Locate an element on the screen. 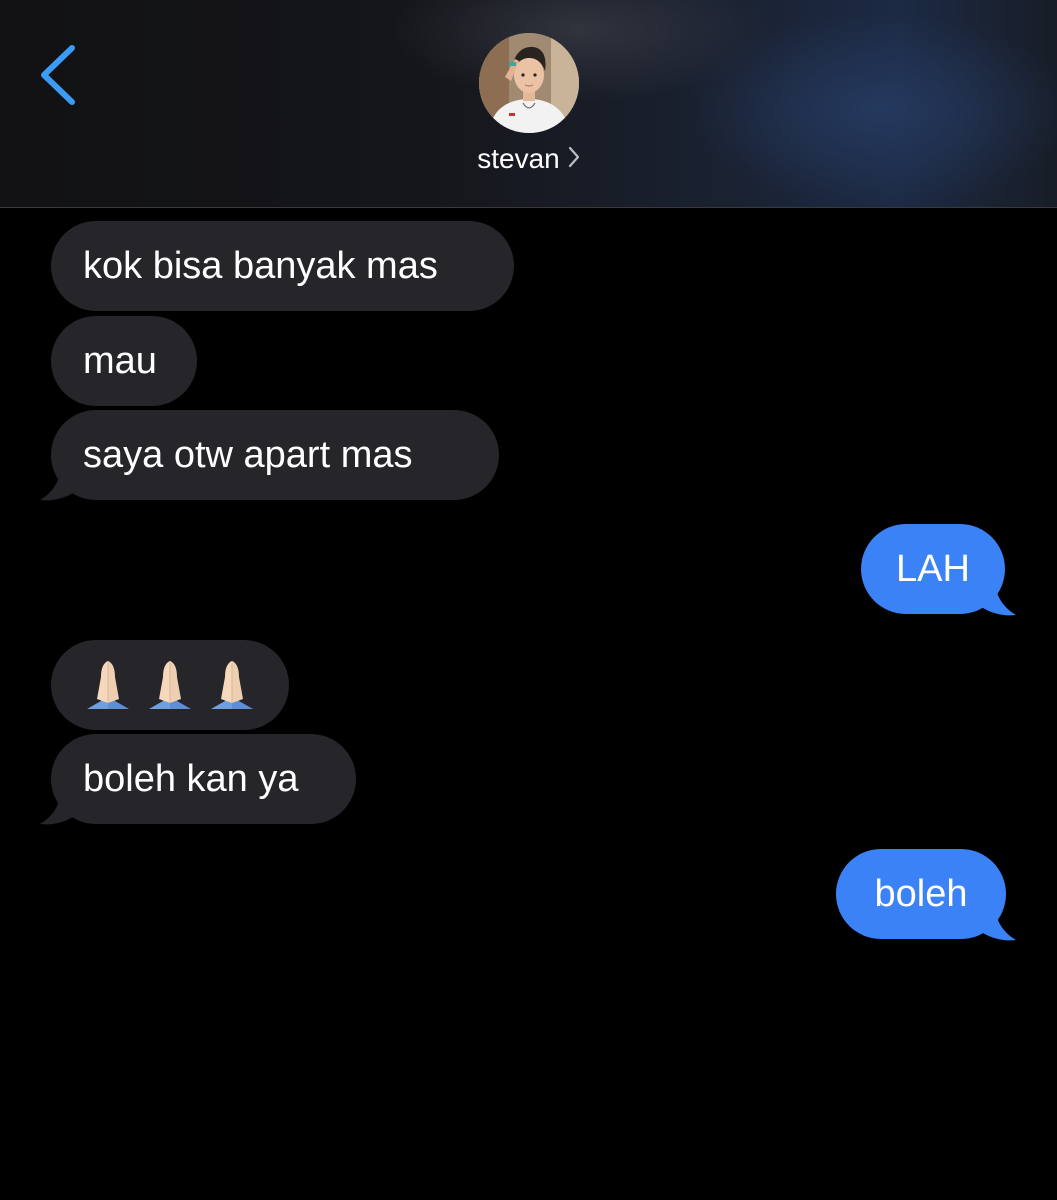  message-text: boleh kan ya is located at coordinates (191, 779).